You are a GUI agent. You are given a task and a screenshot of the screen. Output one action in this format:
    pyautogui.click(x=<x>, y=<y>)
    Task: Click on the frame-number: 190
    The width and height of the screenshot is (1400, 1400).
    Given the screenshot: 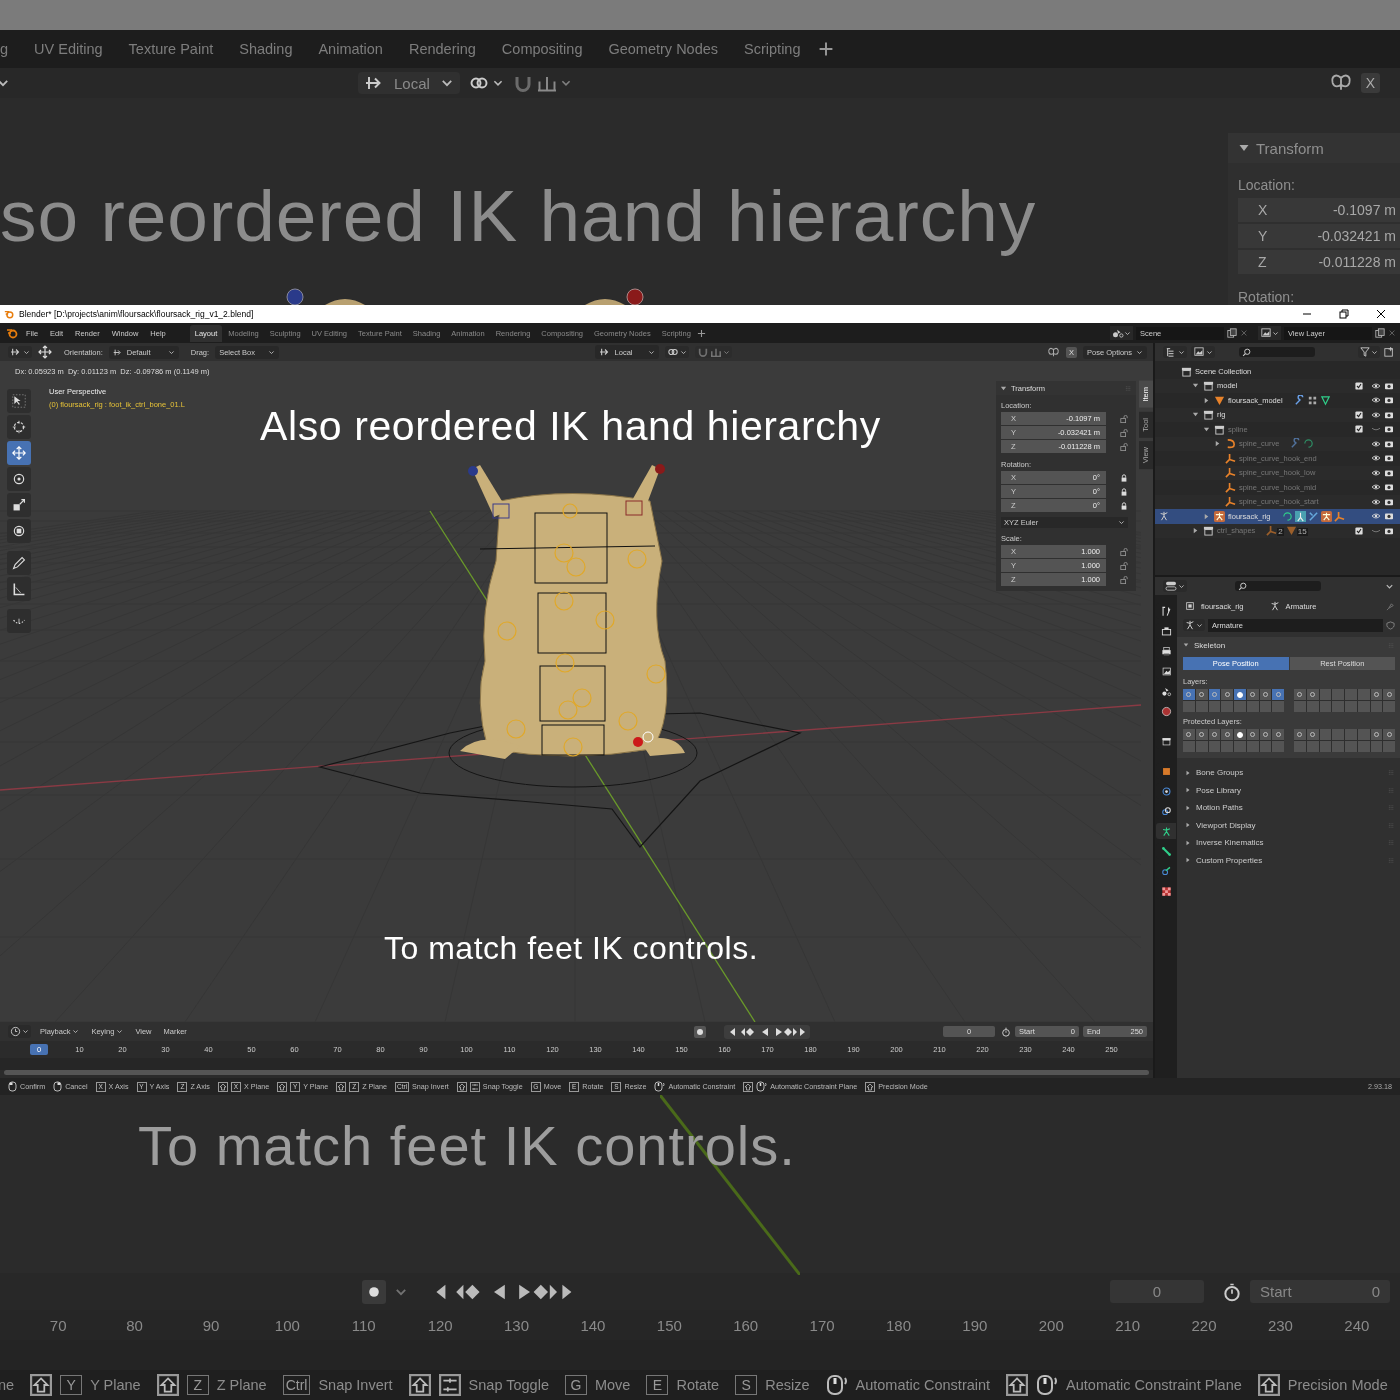 What is the action you would take?
    pyautogui.click(x=975, y=1325)
    